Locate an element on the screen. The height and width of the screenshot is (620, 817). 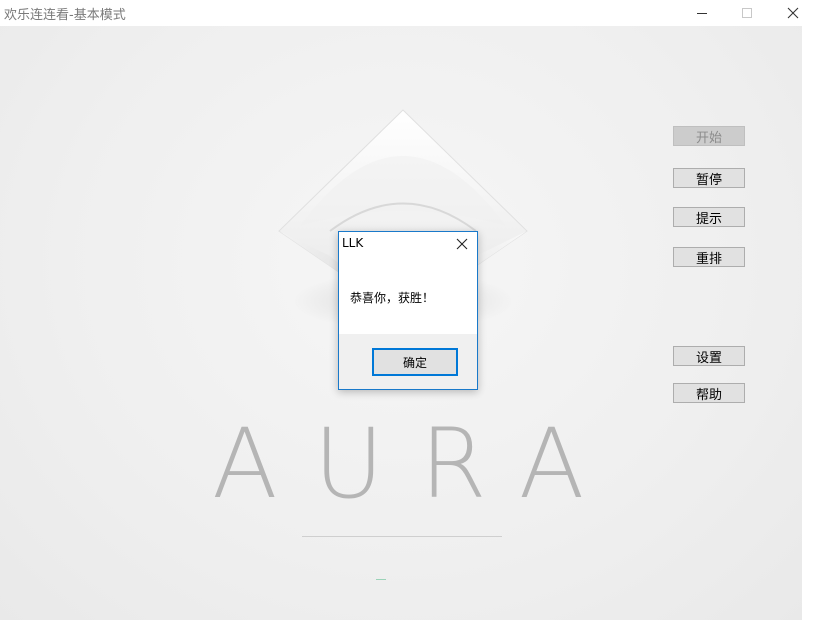
minimize-button is located at coordinates (702, 13).